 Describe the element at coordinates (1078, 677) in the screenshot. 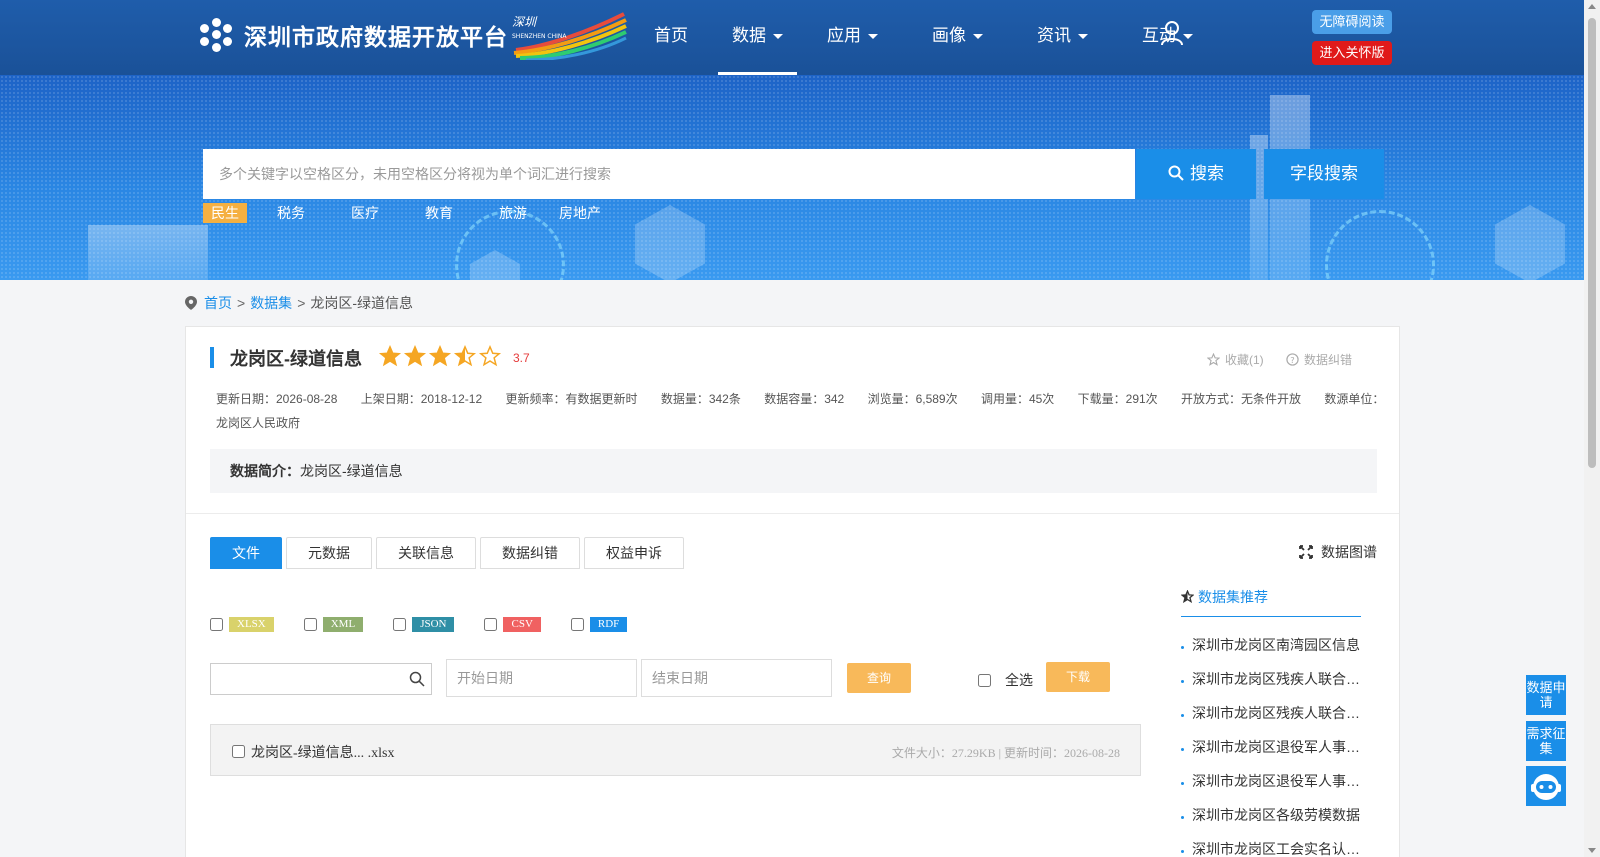

I see `download-button: 下载` at that location.